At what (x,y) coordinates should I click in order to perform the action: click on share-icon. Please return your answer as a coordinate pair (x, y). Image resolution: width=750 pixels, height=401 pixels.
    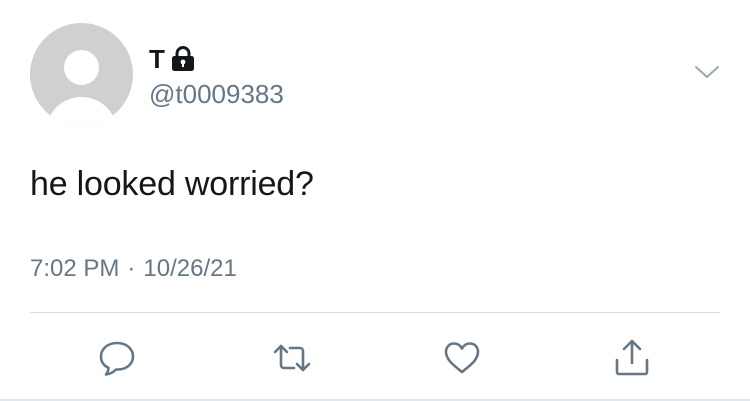
    Looking at the image, I should click on (632, 358).